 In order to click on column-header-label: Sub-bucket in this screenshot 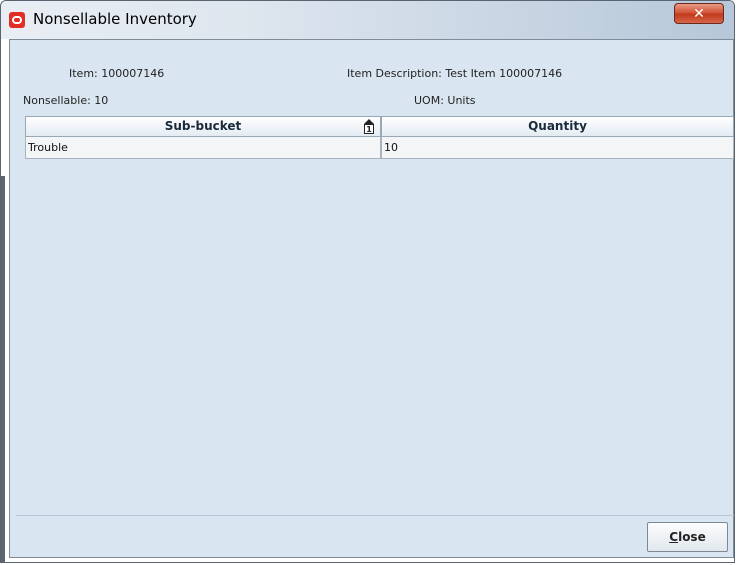, I will do `click(203, 126)`.